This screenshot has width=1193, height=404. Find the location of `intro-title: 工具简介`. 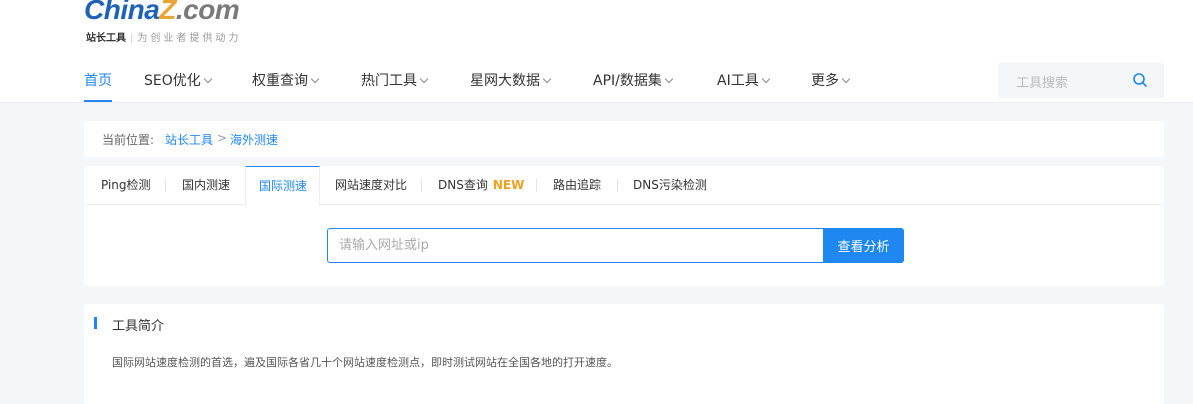

intro-title: 工具简介 is located at coordinates (138, 326).